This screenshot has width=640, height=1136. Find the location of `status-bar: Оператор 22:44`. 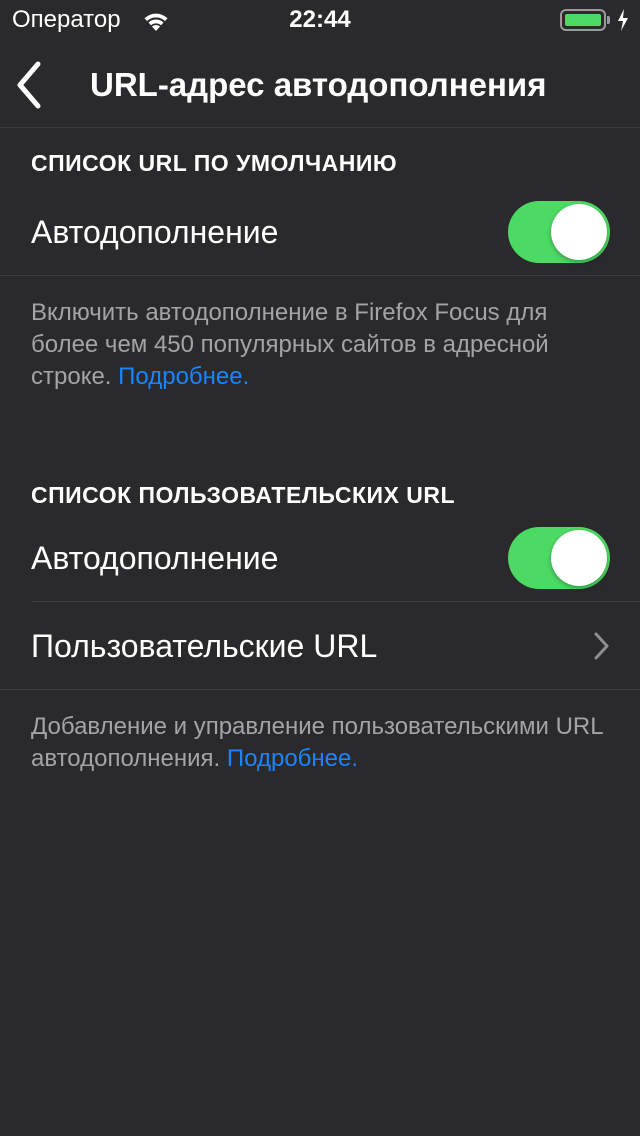

status-bar: Оператор 22:44 is located at coordinates (320, 20).